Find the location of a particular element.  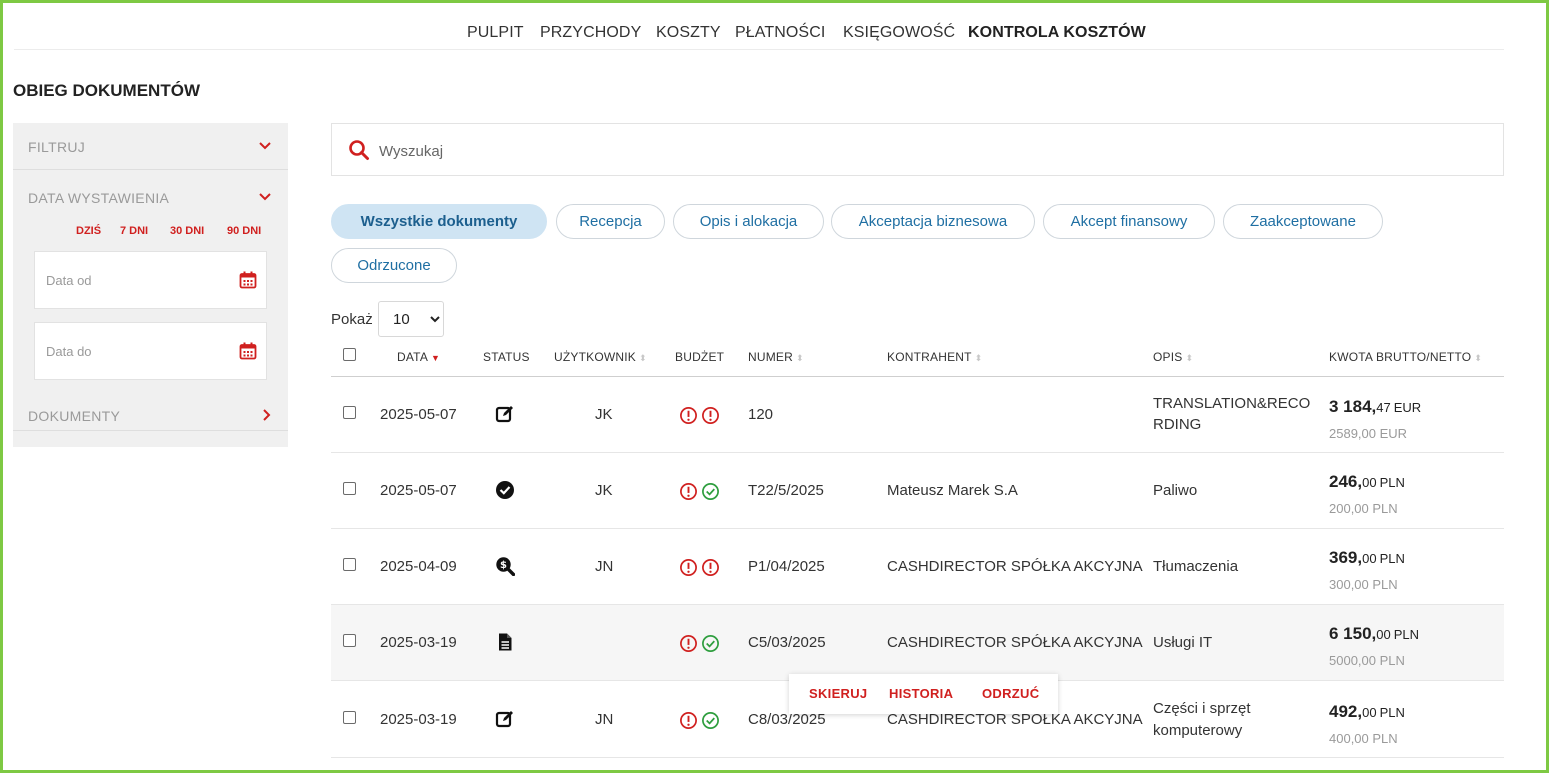

search-bar is located at coordinates (917, 149).